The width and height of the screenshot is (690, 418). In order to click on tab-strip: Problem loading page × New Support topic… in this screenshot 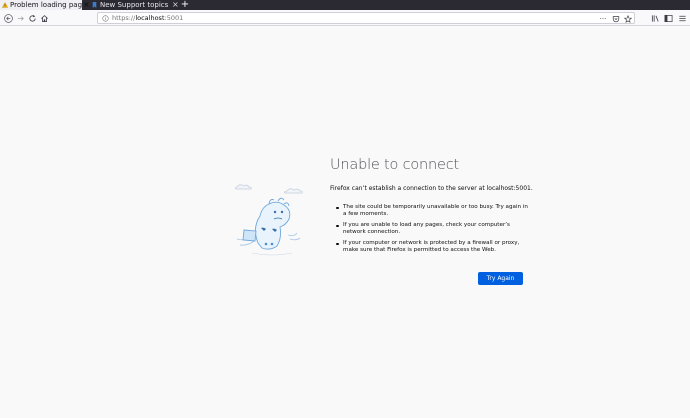, I will do `click(345, 5)`.